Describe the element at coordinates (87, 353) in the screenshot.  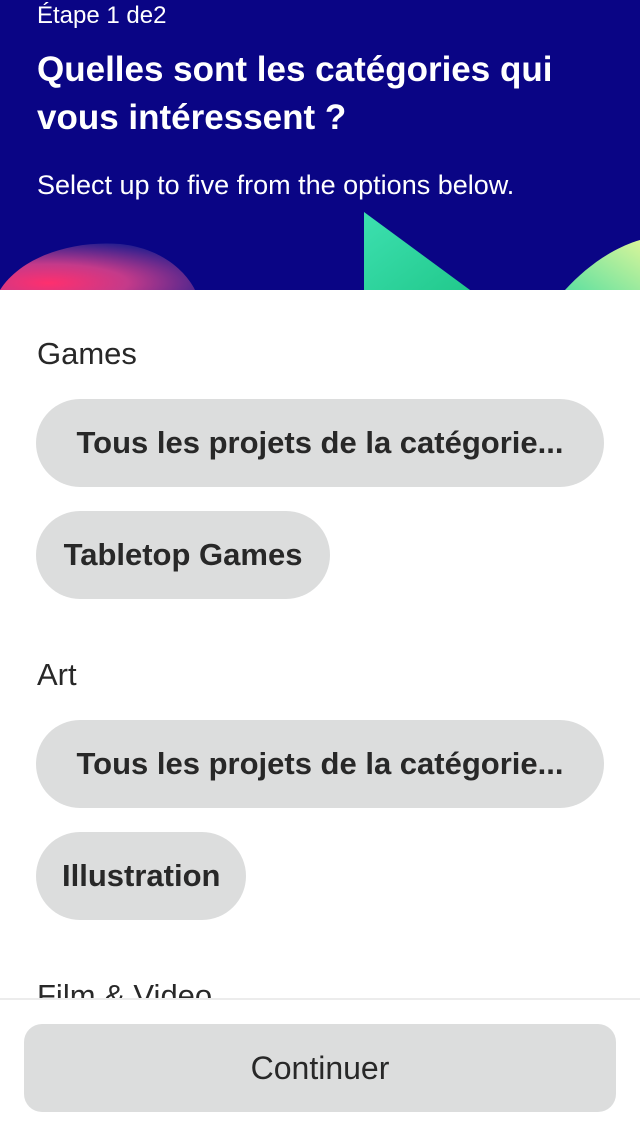
I see `section-title-games: Games` at that location.